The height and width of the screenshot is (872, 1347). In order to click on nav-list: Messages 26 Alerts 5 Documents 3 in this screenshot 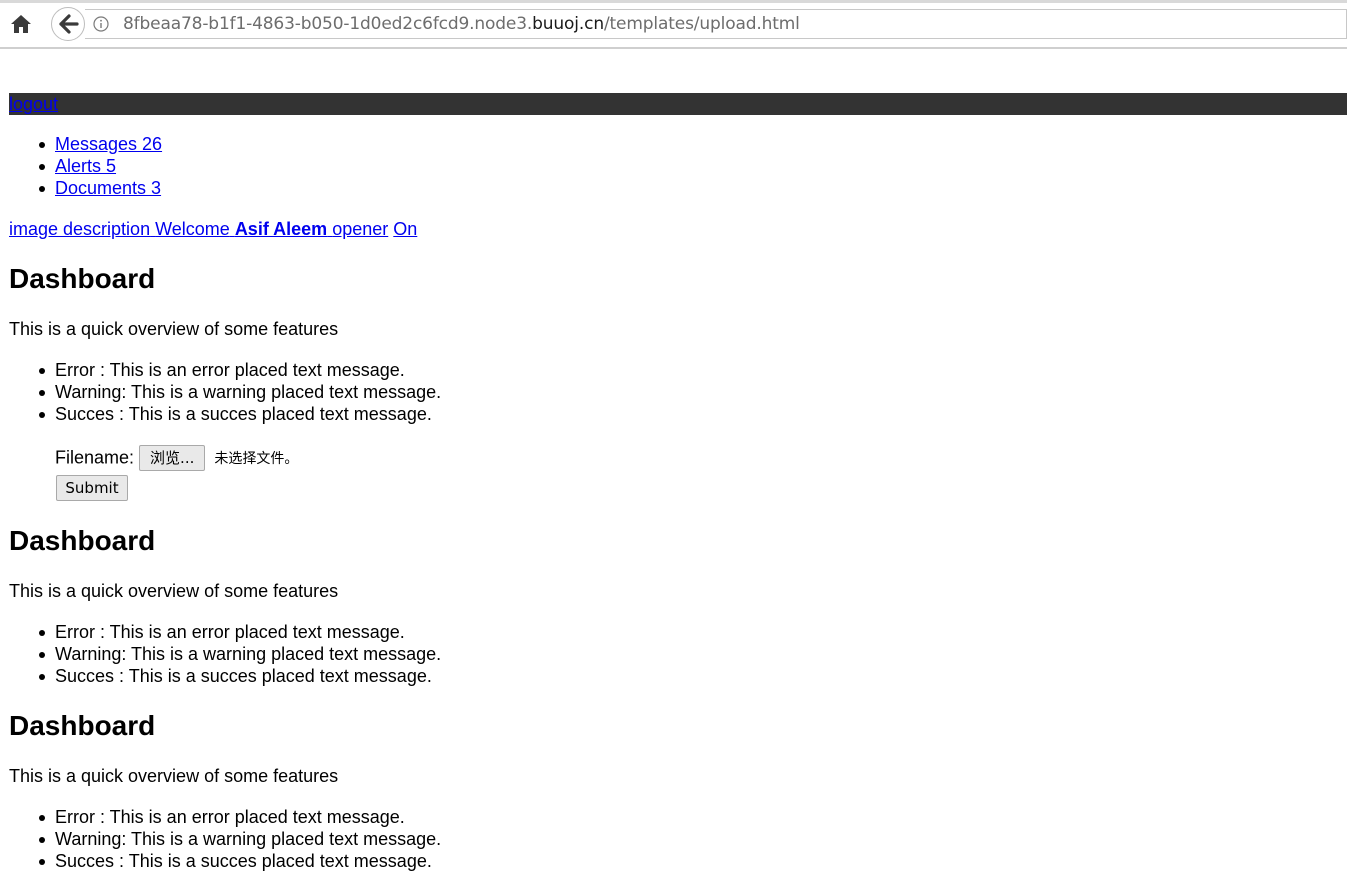, I will do `click(100, 166)`.